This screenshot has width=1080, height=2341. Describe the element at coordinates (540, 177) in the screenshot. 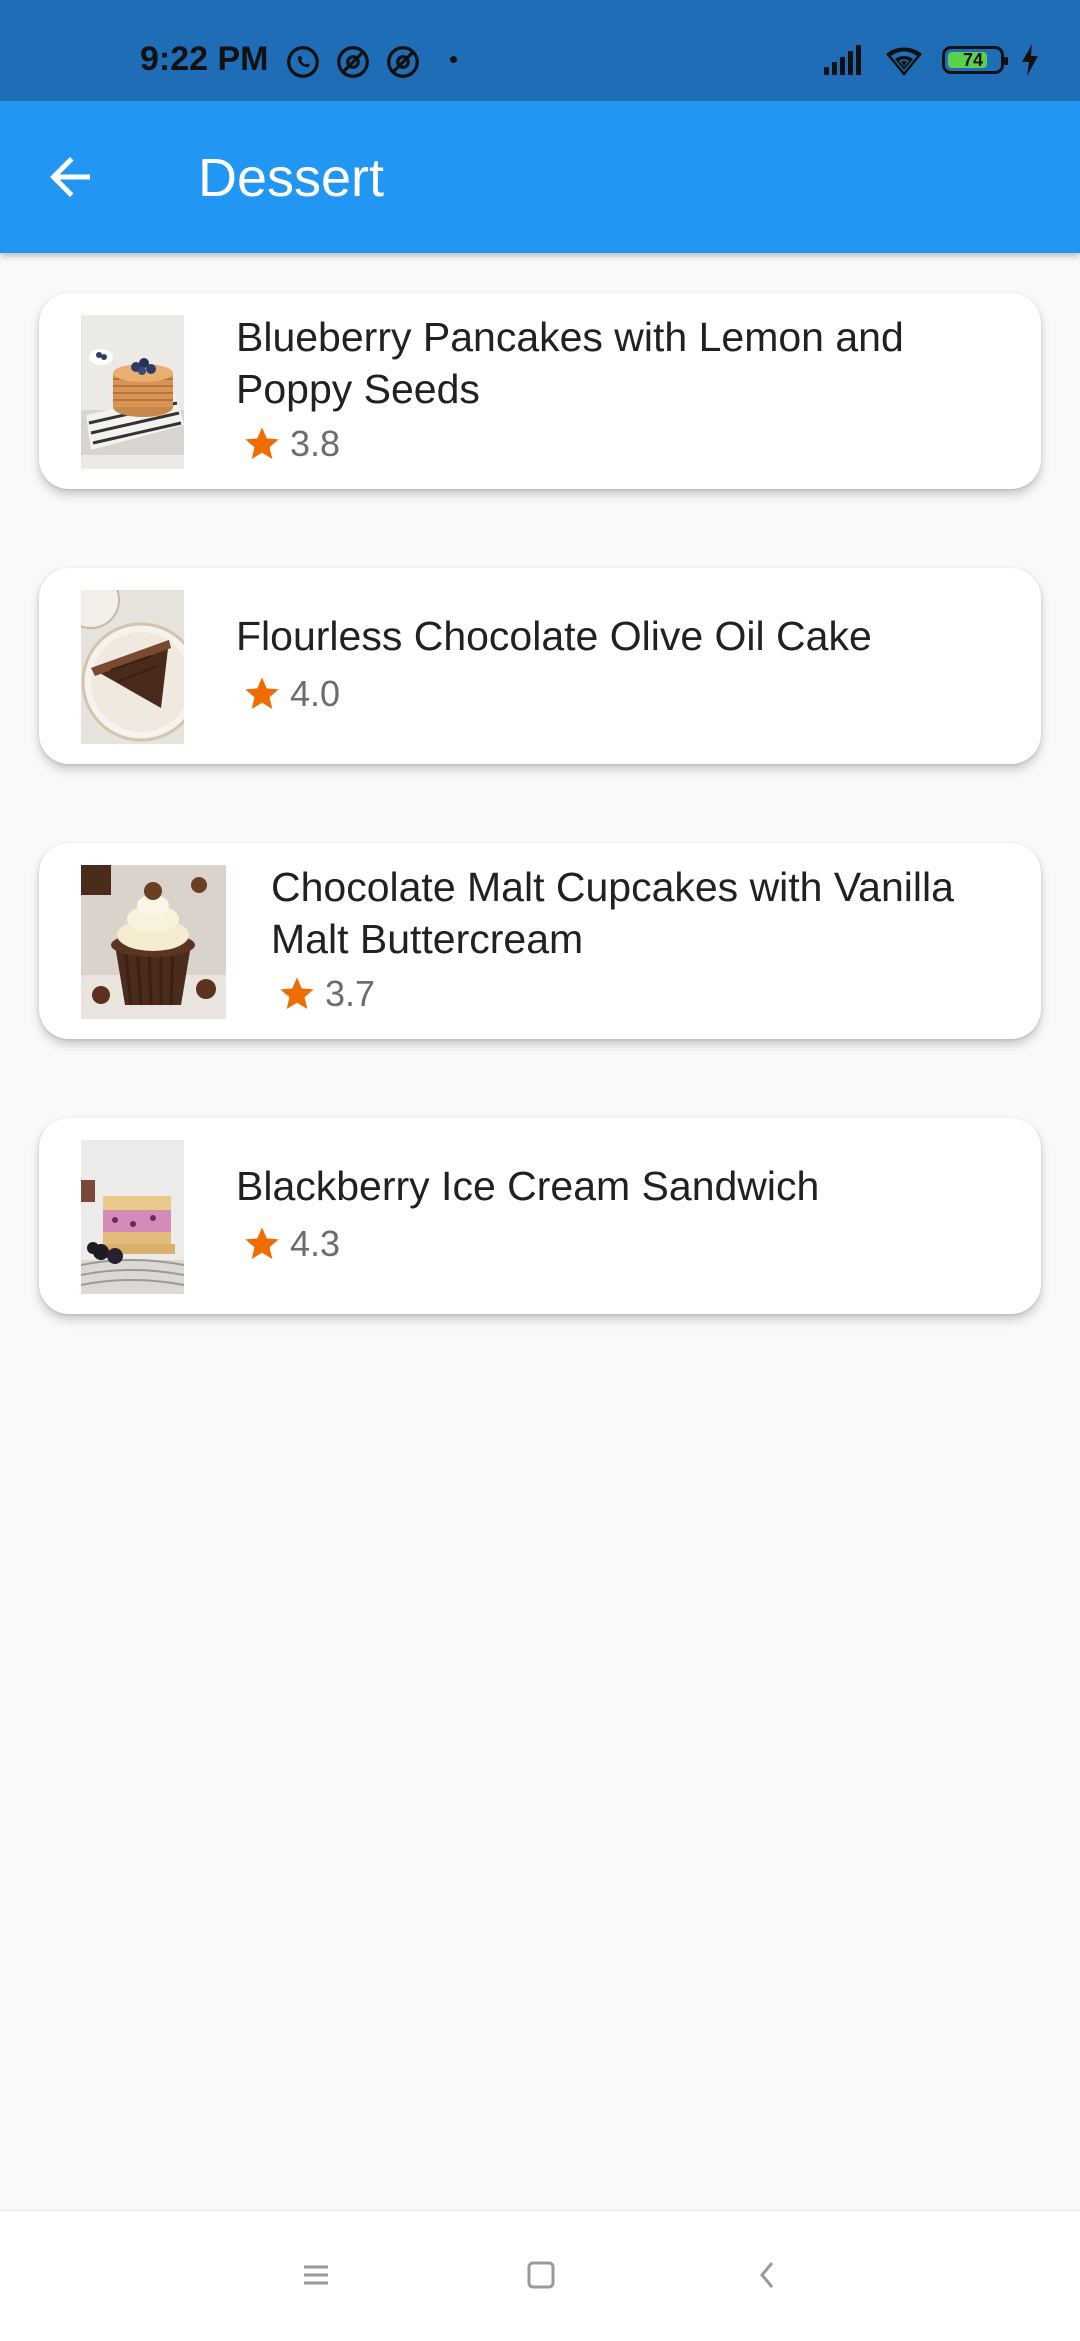

I see `app-bar: Dessert` at that location.